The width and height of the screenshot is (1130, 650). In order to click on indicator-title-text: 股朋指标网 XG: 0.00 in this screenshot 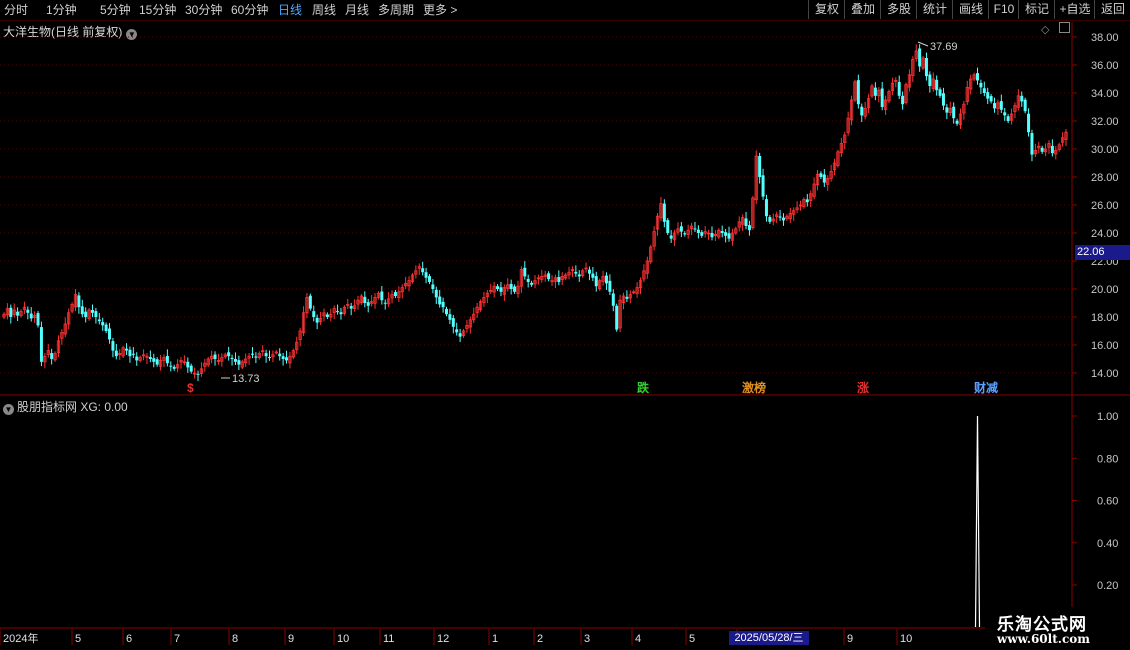, I will do `click(72, 407)`.